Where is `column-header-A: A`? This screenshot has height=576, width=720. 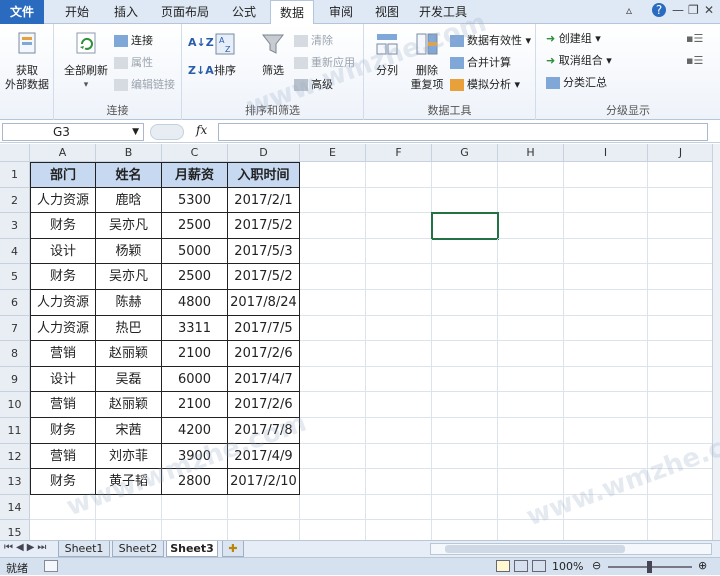 column-header-A: A is located at coordinates (63, 153).